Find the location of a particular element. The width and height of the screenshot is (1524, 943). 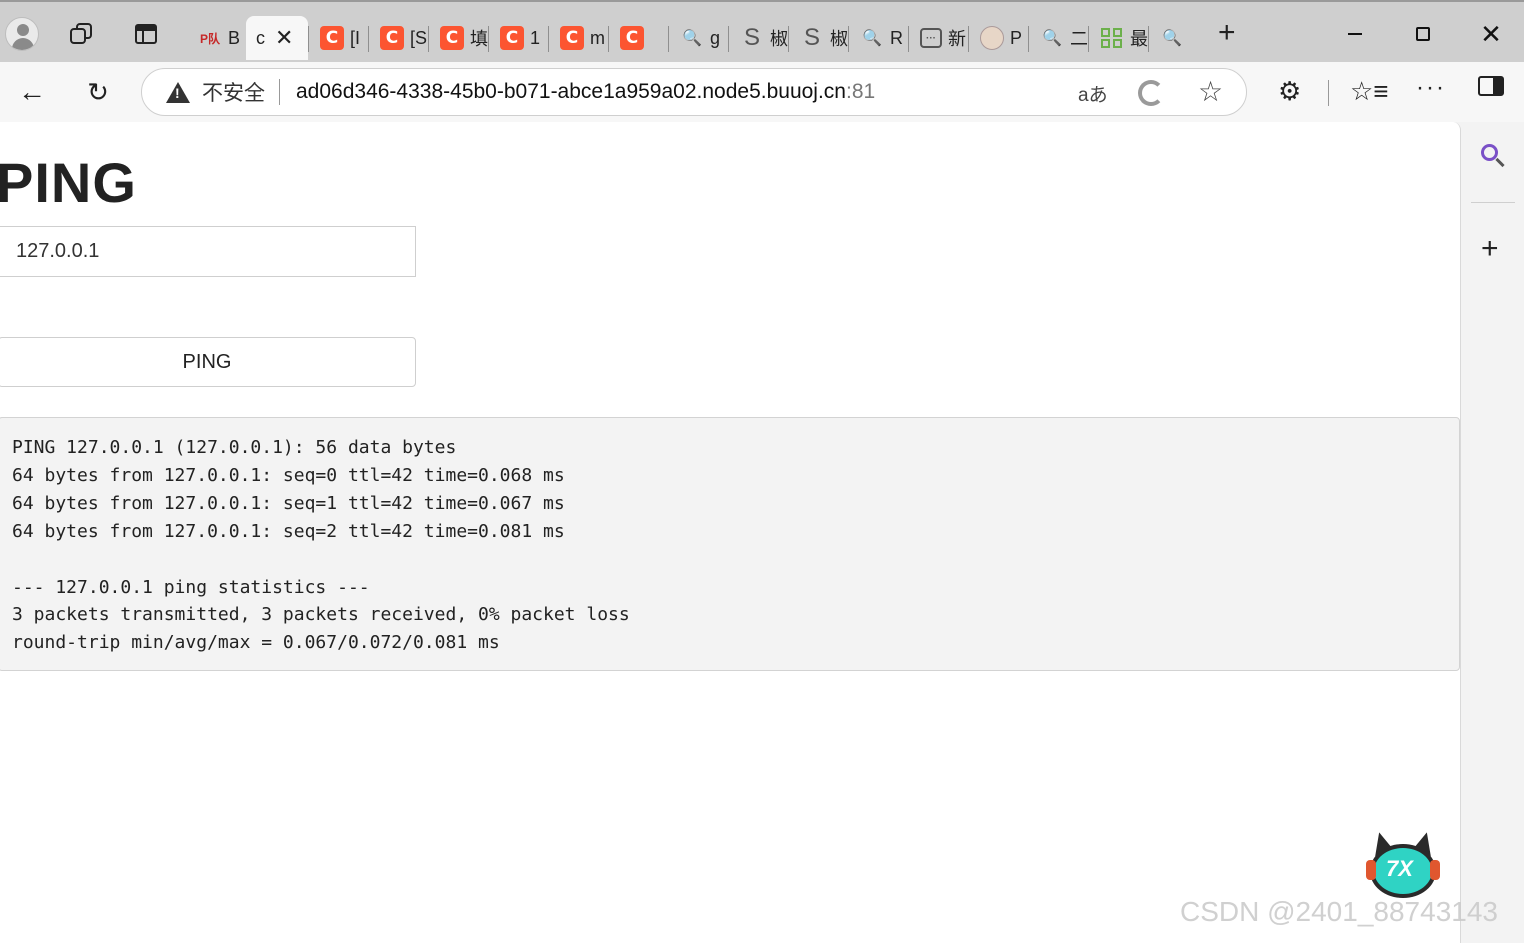

mascot-text: 7X is located at coordinates (1399, 868).